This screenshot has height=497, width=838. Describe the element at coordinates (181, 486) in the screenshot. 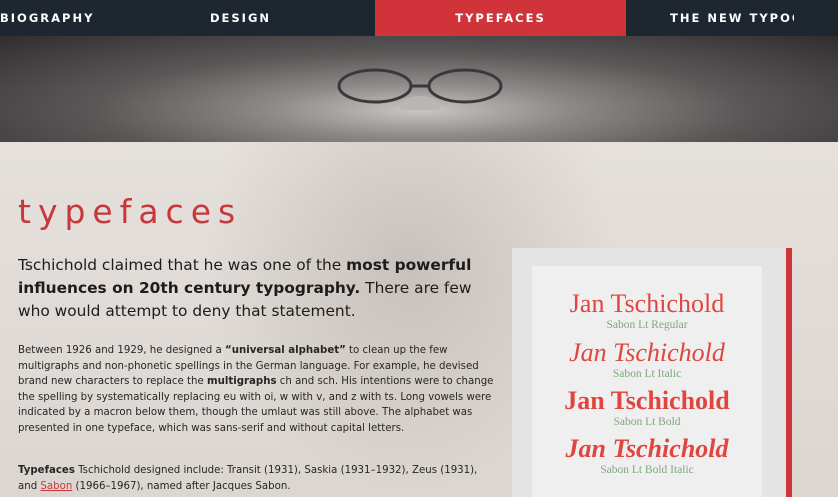

I see `typefaces-text-2: (1966–1967), named after Jacques Sabon.` at that location.